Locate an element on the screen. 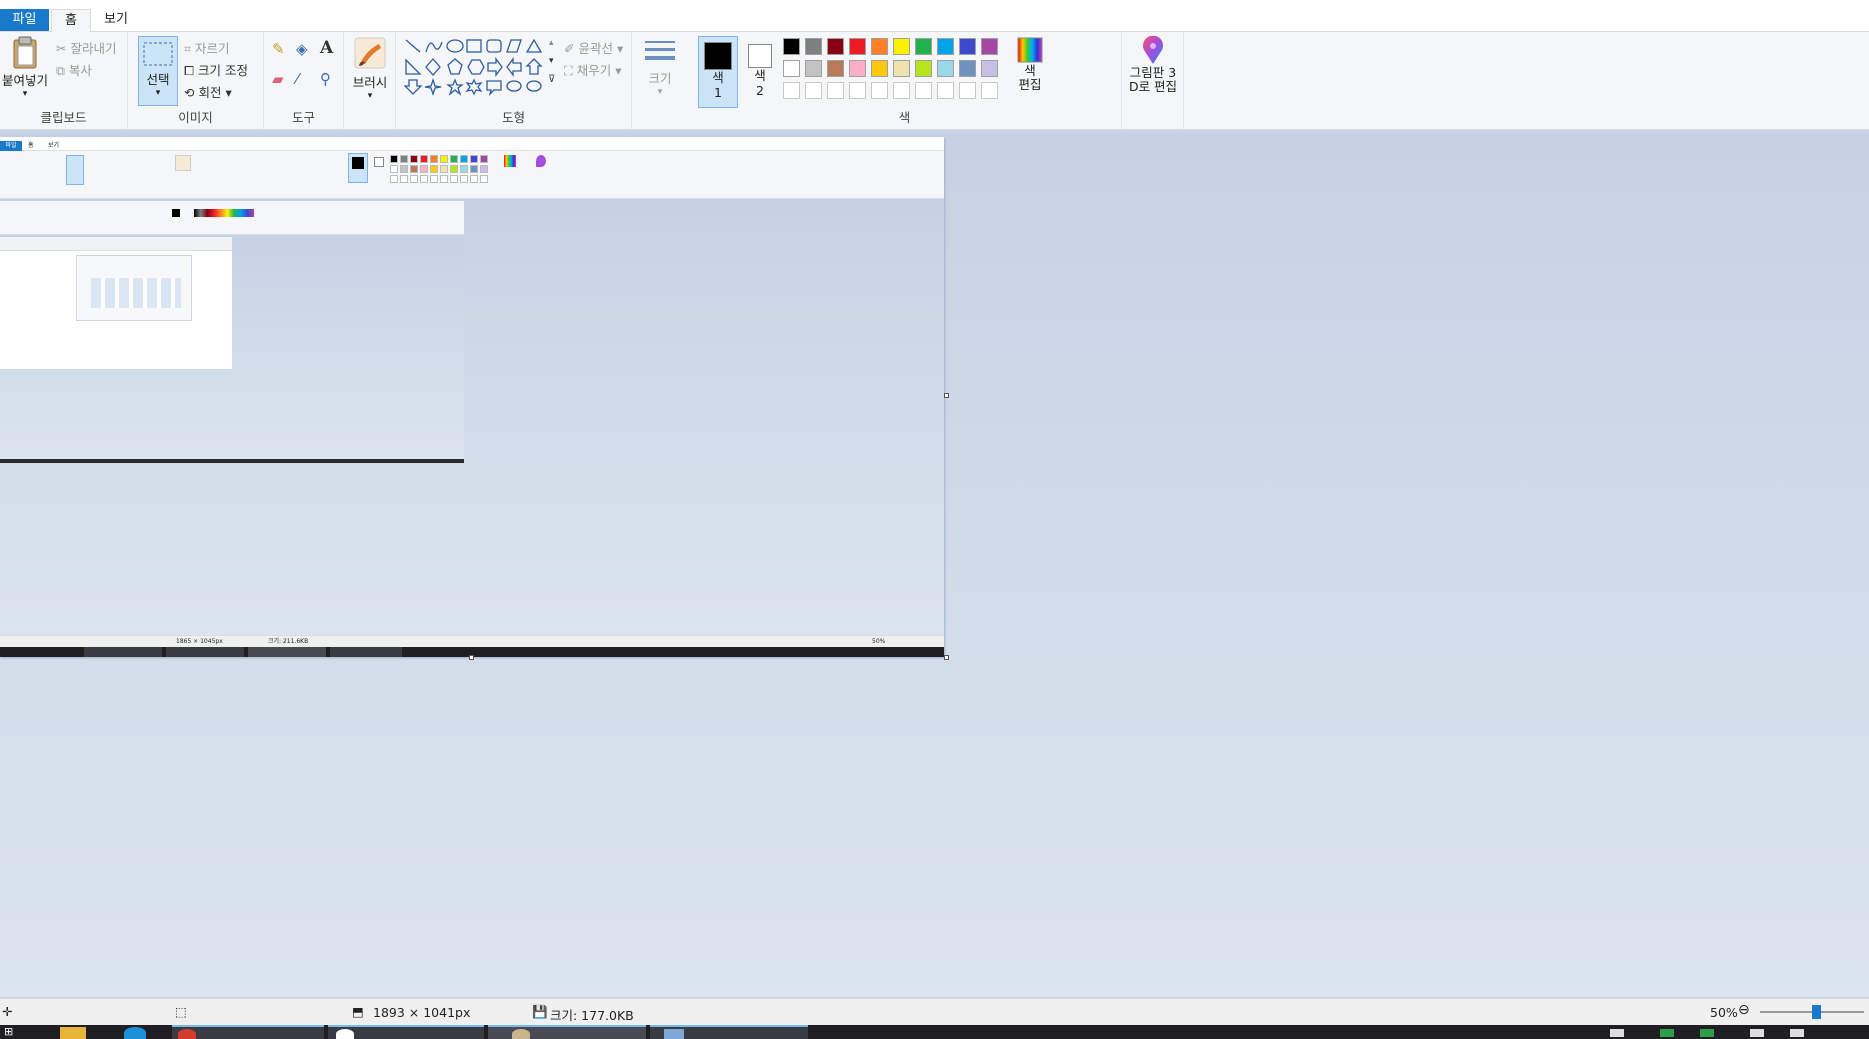  brushes-button: 브러시 ▾ is located at coordinates (370, 68).